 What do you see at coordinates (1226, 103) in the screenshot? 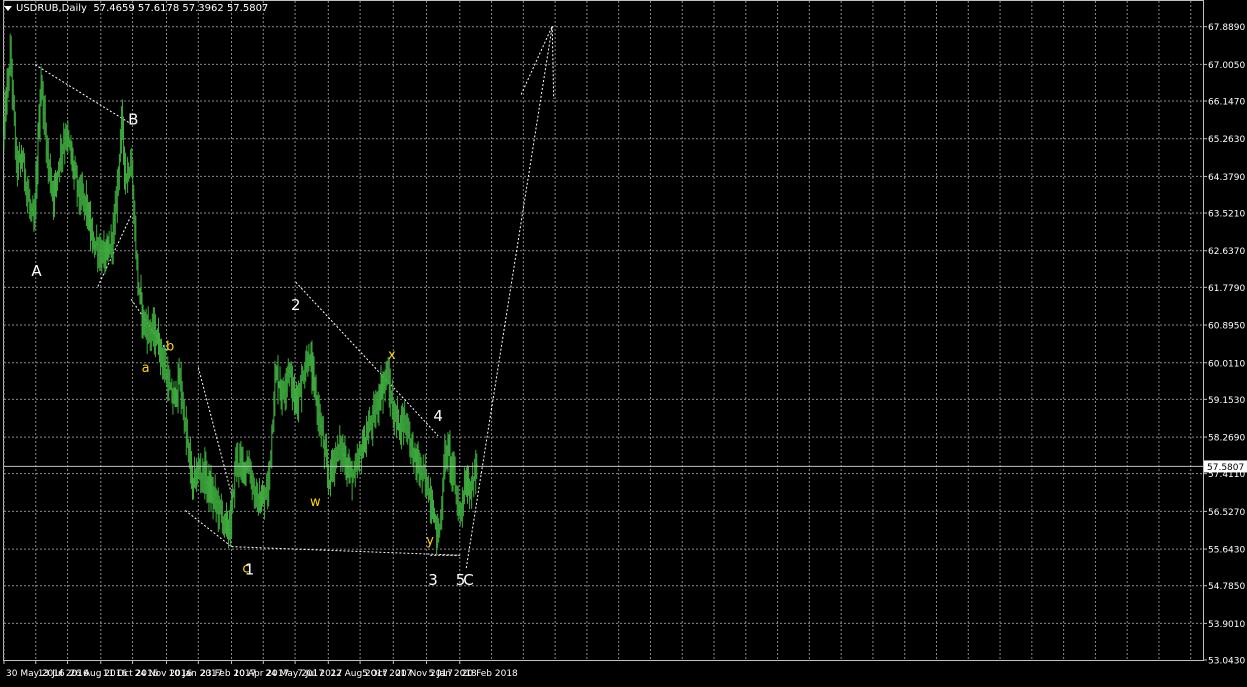
I see `y-tick-label: 66.1470` at bounding box center [1226, 103].